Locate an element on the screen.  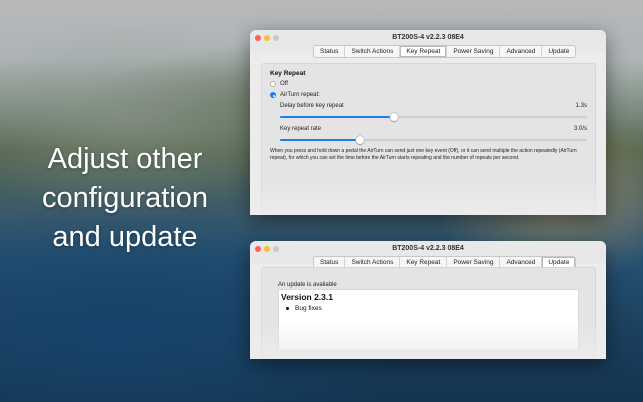
radio-airturn-repeat: AirTurn repeat: is located at coordinates (295, 95).